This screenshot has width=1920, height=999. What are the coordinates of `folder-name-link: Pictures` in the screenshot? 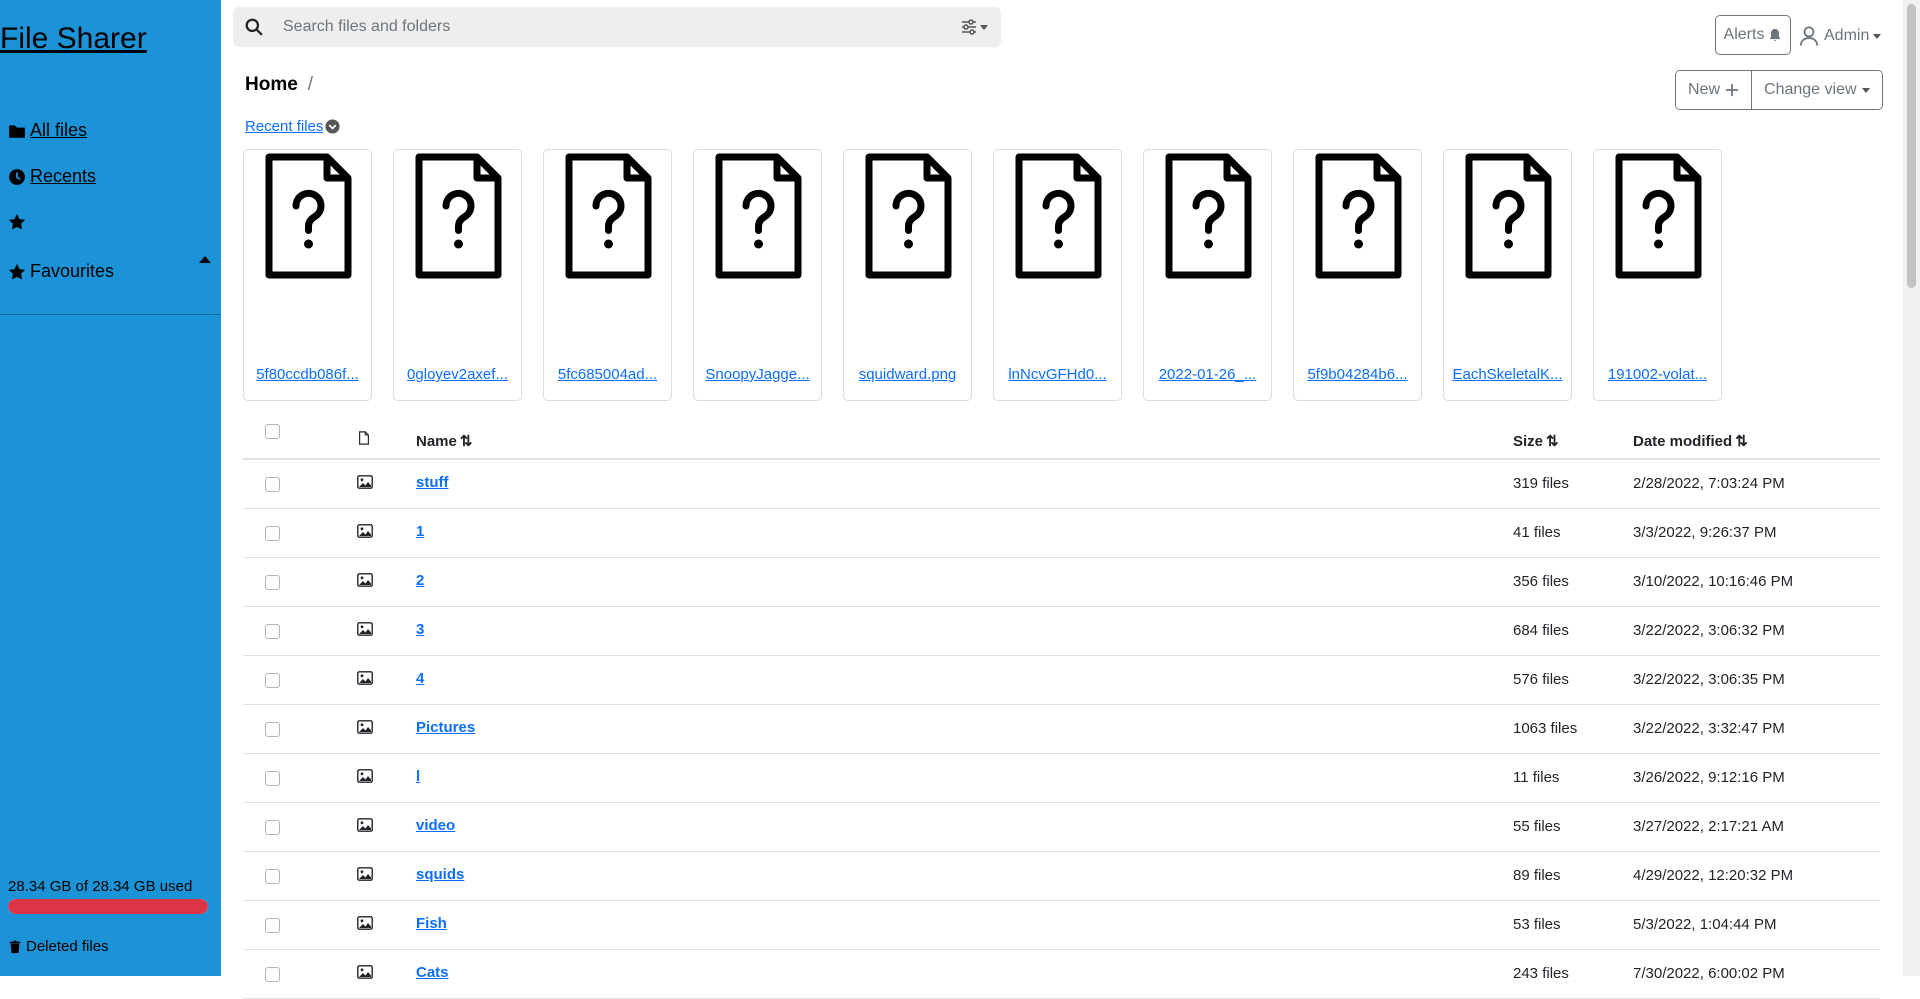 It's located at (445, 727).